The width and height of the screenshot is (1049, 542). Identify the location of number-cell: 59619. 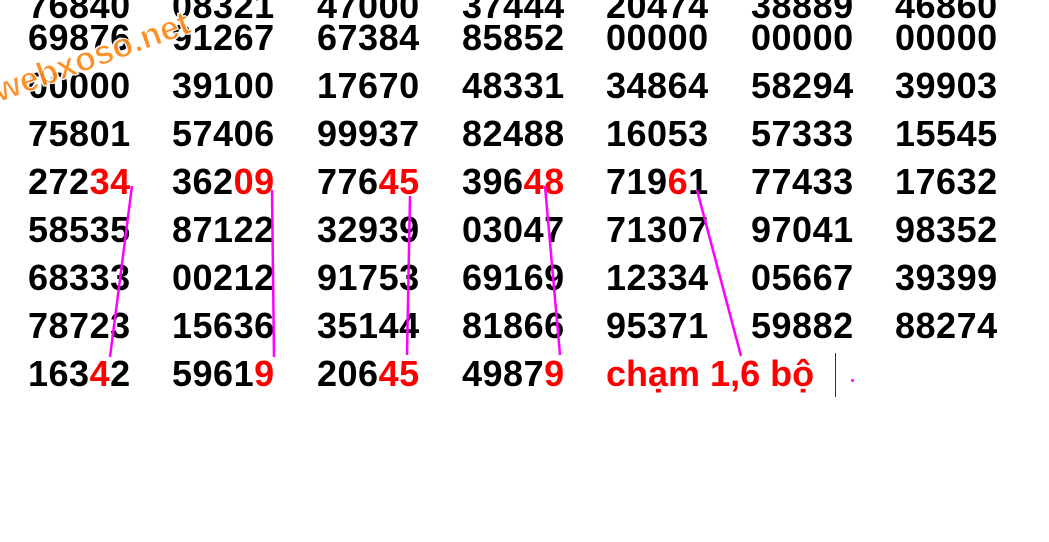
(223, 373).